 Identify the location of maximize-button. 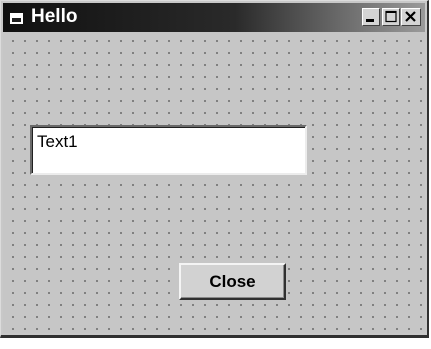
(391, 17).